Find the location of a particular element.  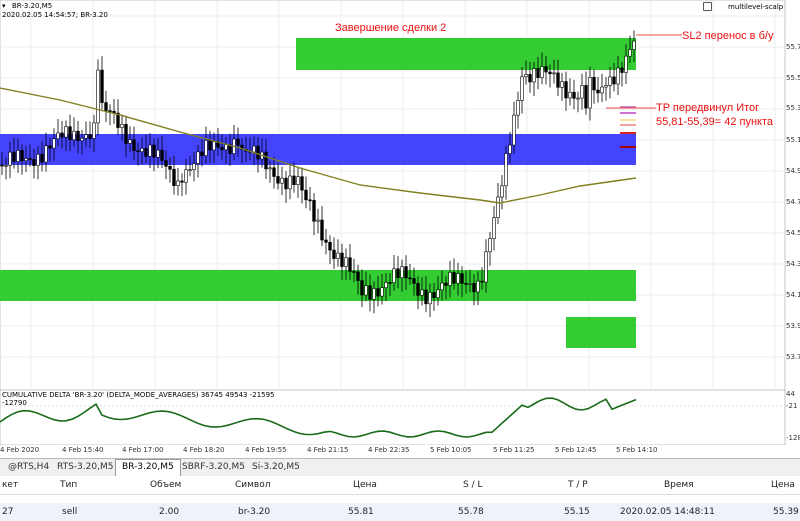

row-volume: 2.00 is located at coordinates (169, 512).